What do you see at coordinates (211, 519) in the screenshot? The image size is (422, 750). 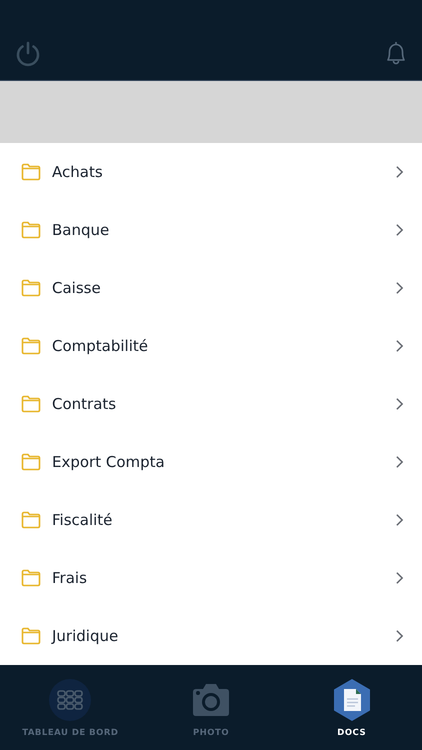 I see `folder-row: Fiscalité` at bounding box center [211, 519].